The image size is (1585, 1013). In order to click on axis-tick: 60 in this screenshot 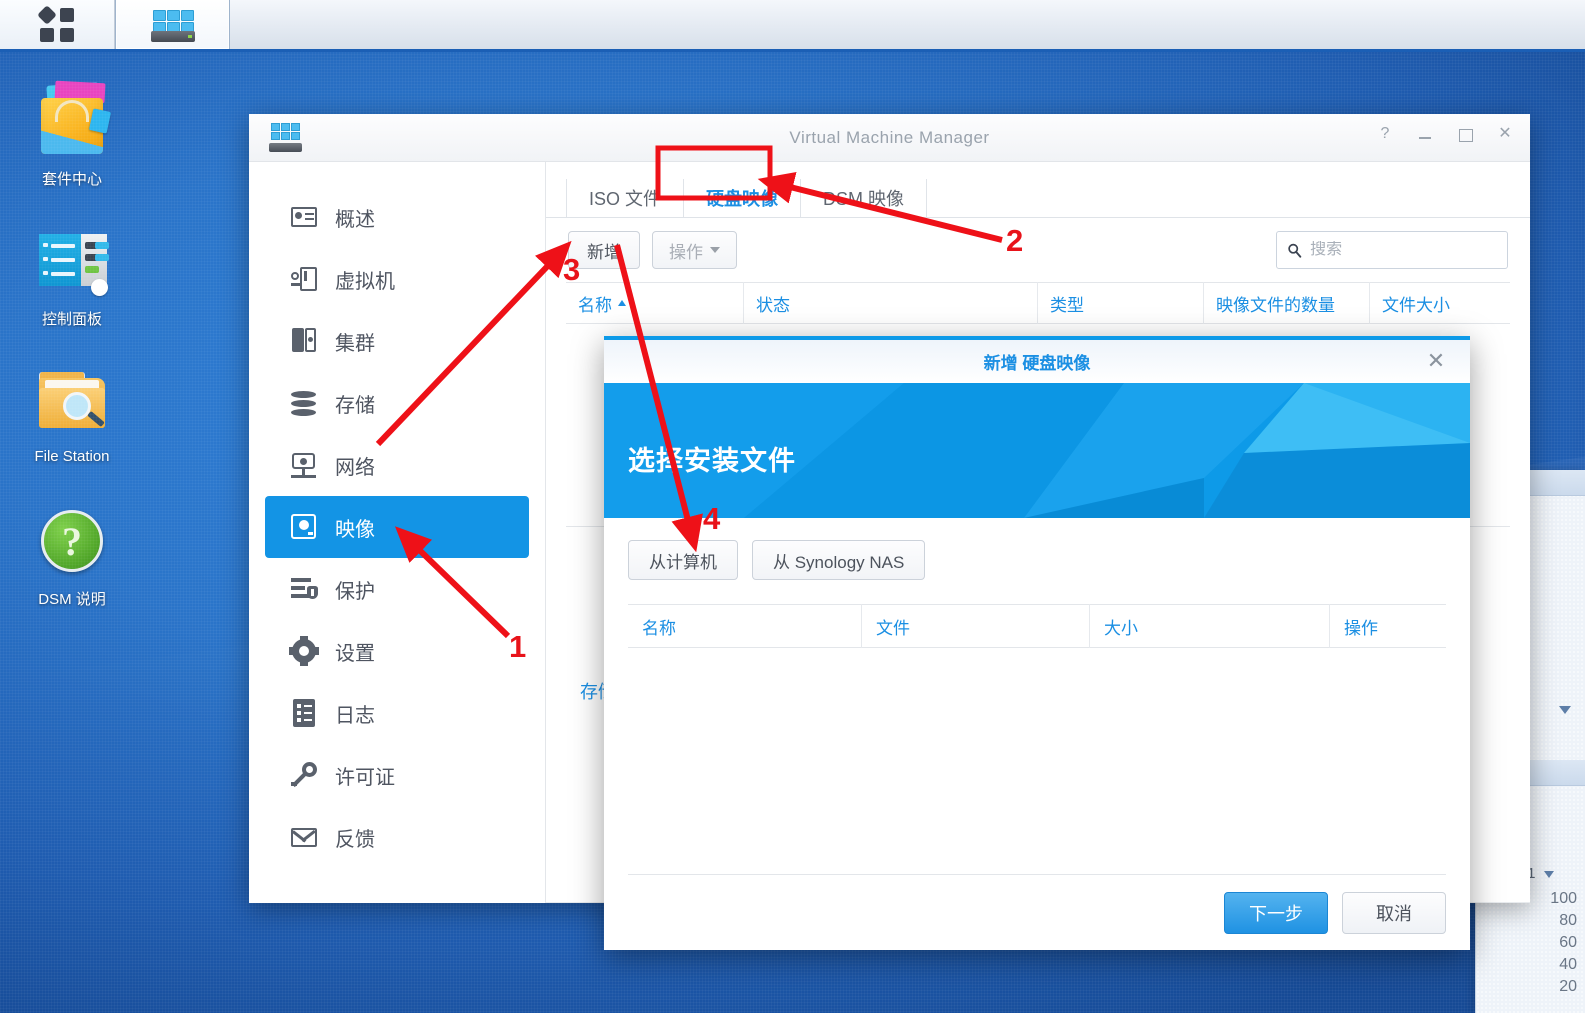, I will do `click(1568, 942)`.